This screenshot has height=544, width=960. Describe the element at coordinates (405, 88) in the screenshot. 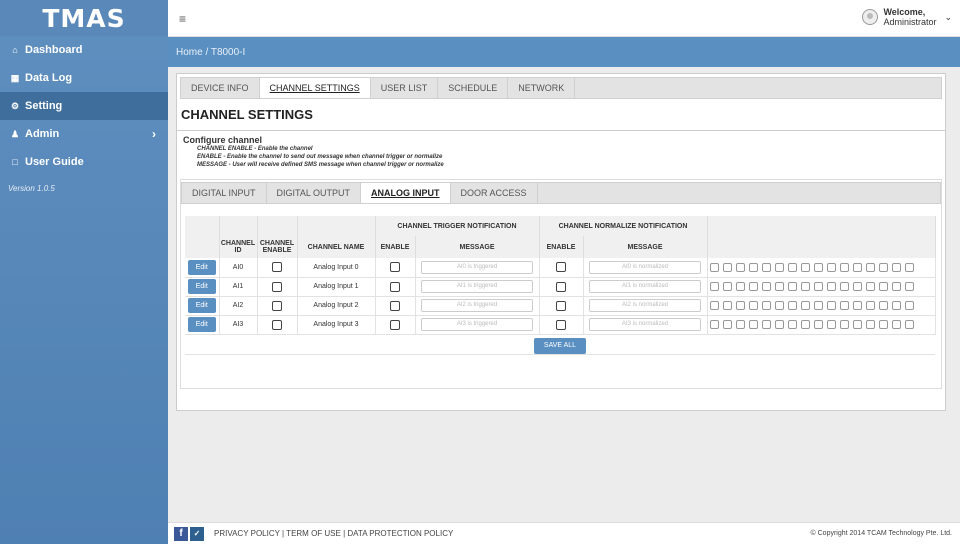

I see `tab-user-list: USER LIST` at that location.